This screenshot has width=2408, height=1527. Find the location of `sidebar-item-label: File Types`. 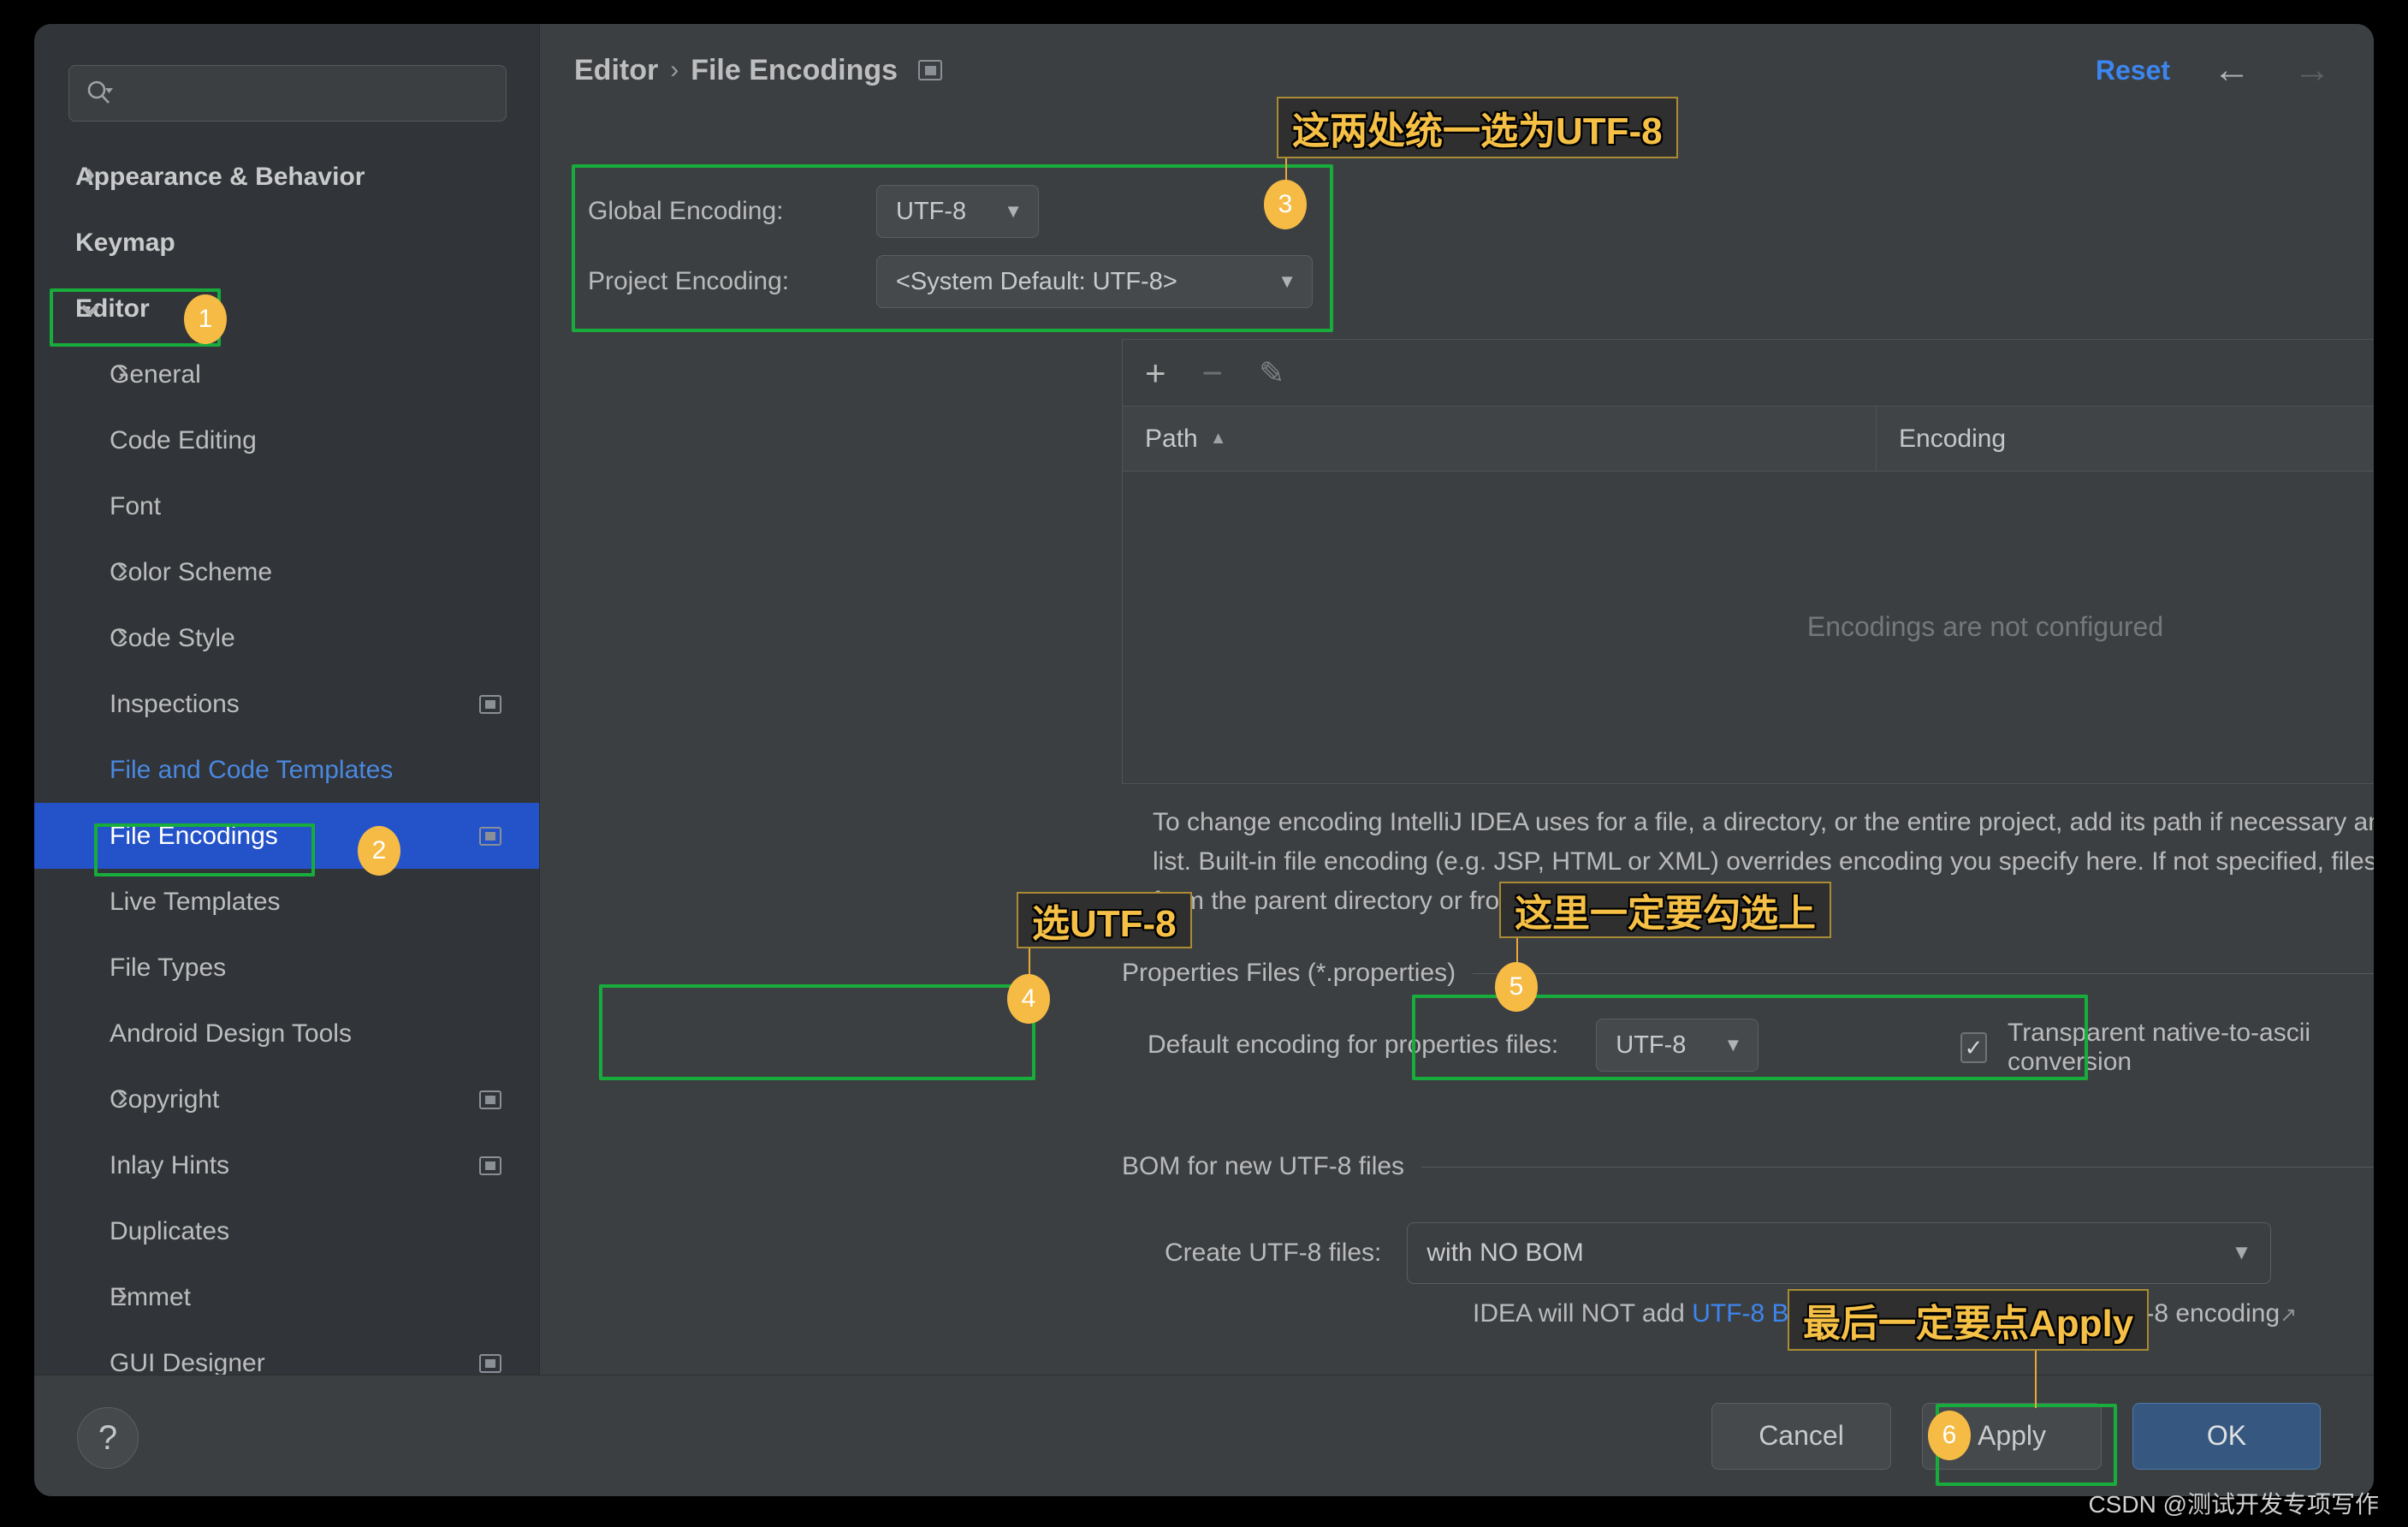

sidebar-item-label: File Types is located at coordinates (169, 967).